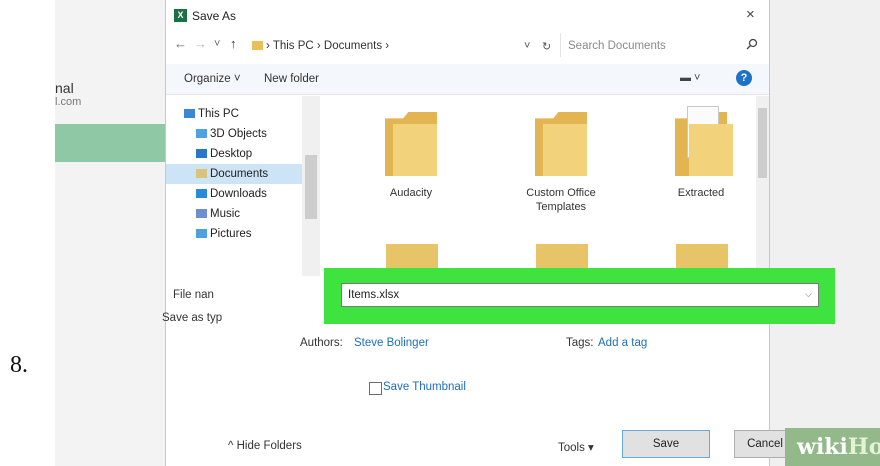  What do you see at coordinates (527, 46) in the screenshot?
I see `path-dropdown-button: ˅` at bounding box center [527, 46].